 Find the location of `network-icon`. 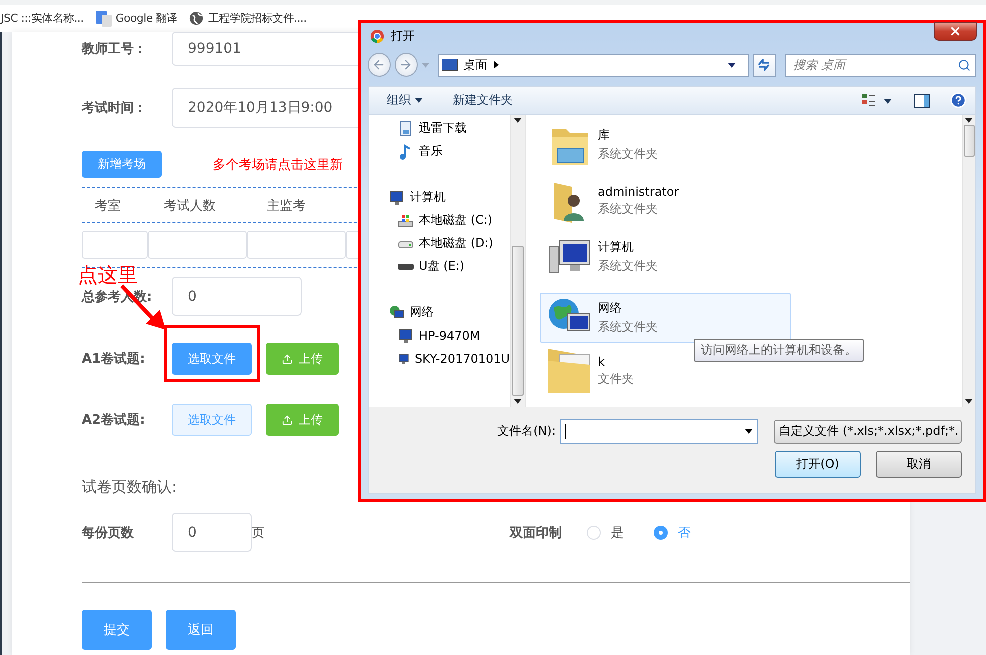

network-icon is located at coordinates (397, 312).